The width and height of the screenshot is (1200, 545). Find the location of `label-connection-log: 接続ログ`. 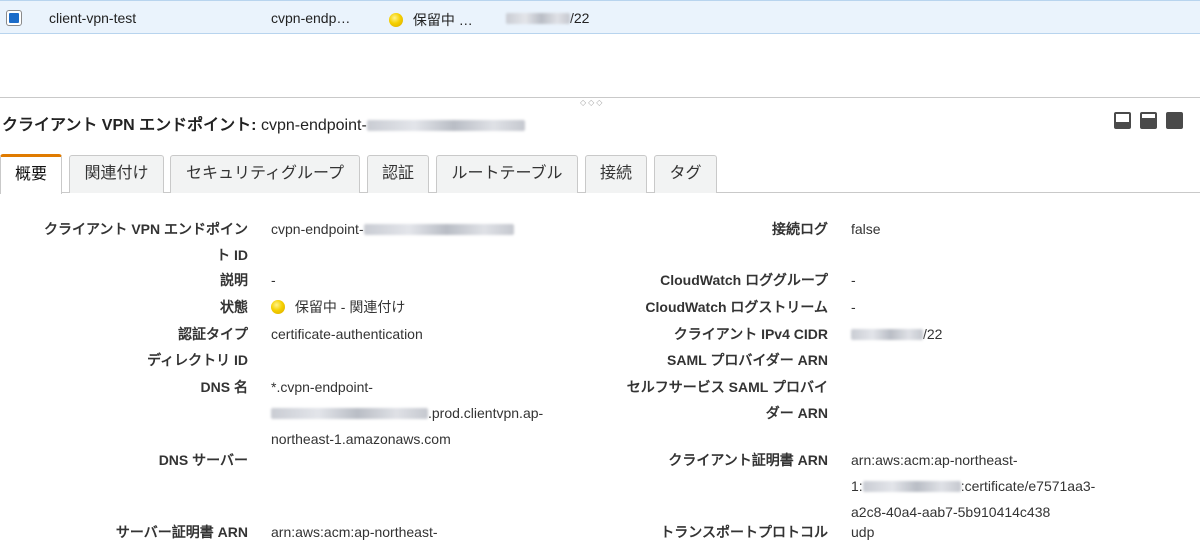

label-connection-log: 接続ログ is located at coordinates (800, 229).